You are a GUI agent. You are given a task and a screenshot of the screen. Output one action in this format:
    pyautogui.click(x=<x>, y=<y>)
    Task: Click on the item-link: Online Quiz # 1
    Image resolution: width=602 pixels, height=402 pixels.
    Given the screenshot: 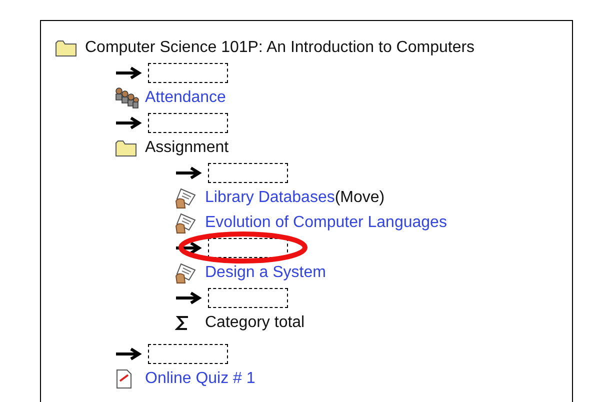 What is the action you would take?
    pyautogui.click(x=200, y=378)
    